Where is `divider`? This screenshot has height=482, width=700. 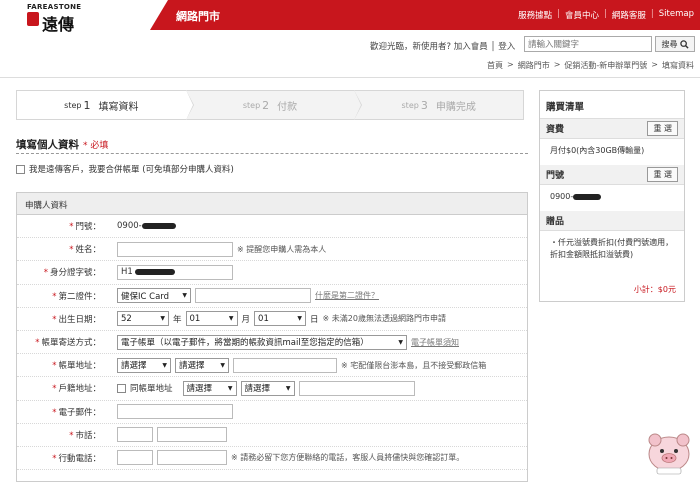 divider is located at coordinates (272, 153).